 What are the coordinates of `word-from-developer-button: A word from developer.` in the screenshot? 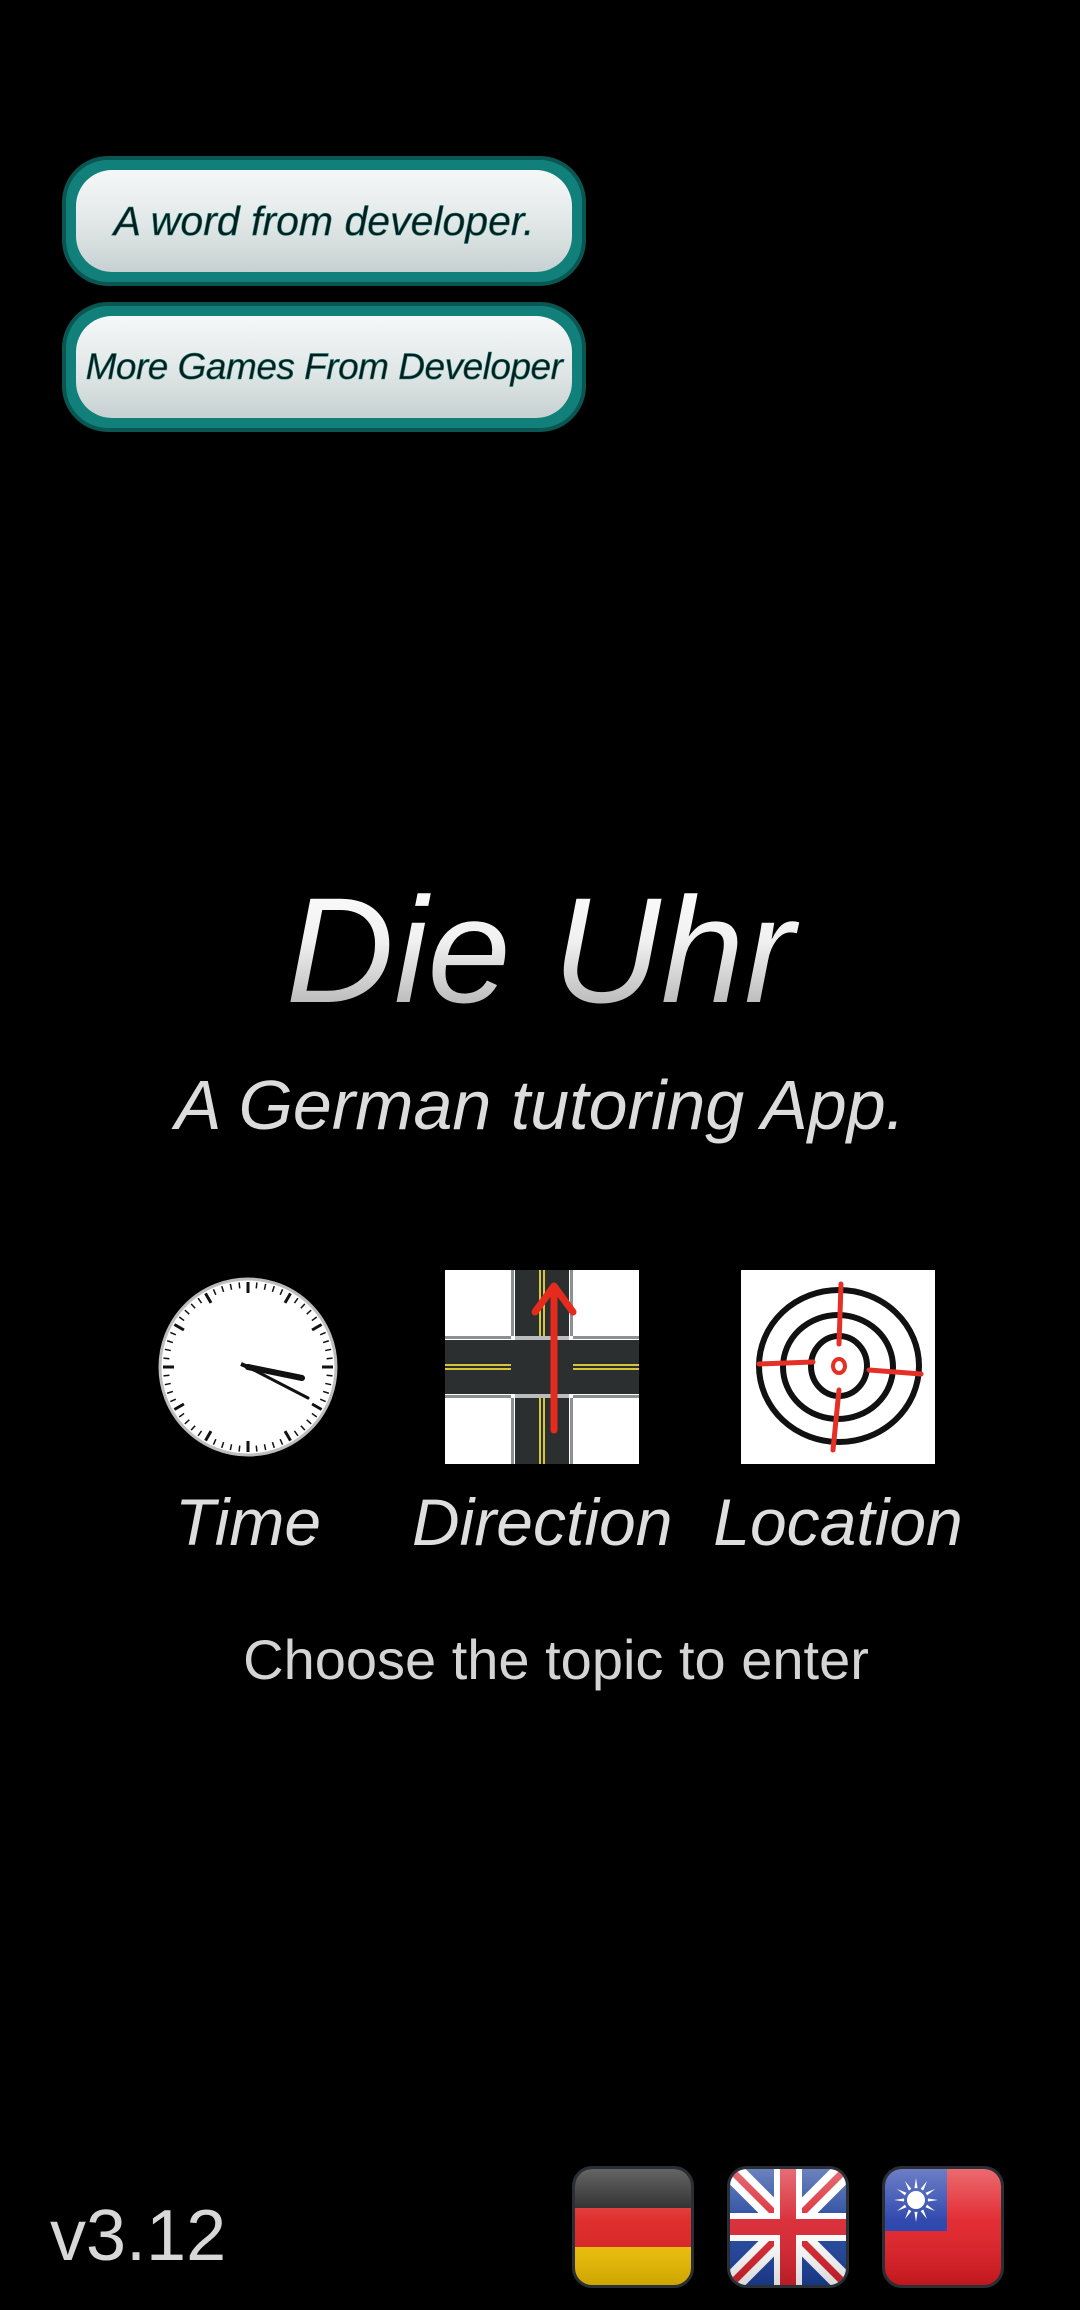 It's located at (324, 221).